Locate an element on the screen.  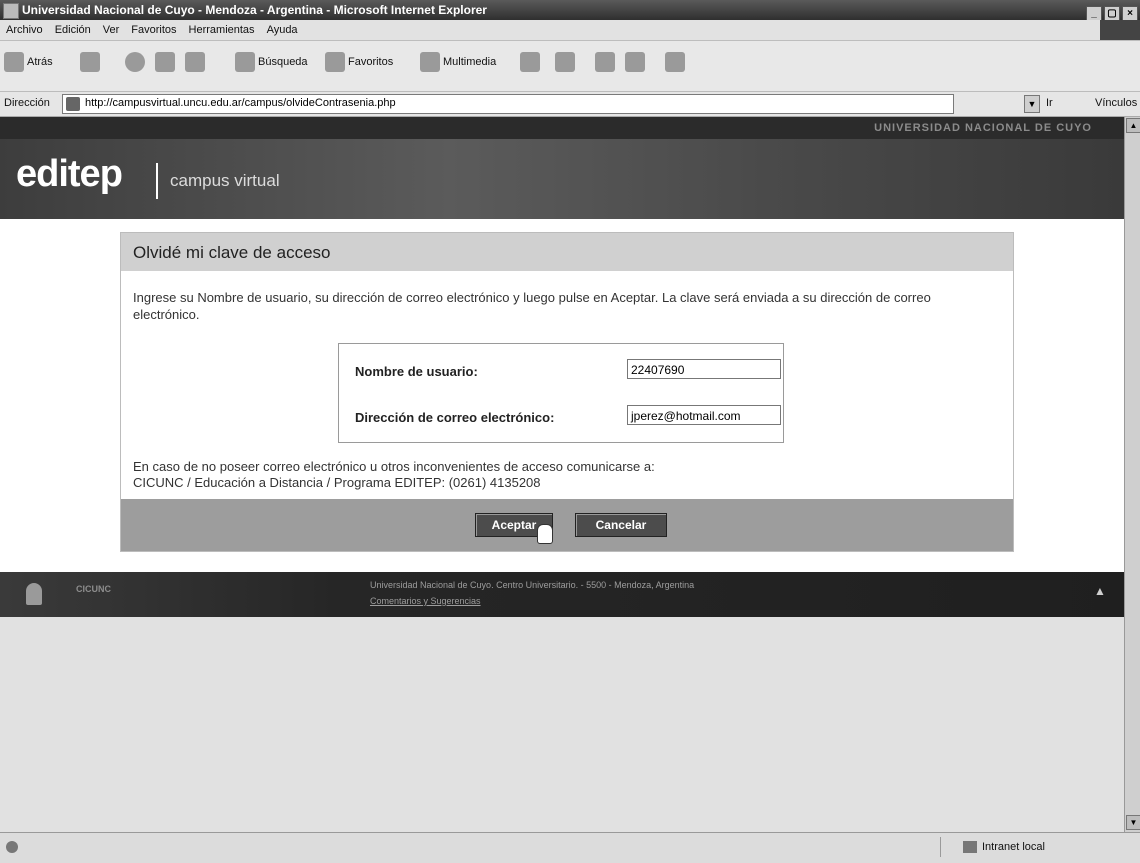
page-icon is located at coordinates (73, 104).